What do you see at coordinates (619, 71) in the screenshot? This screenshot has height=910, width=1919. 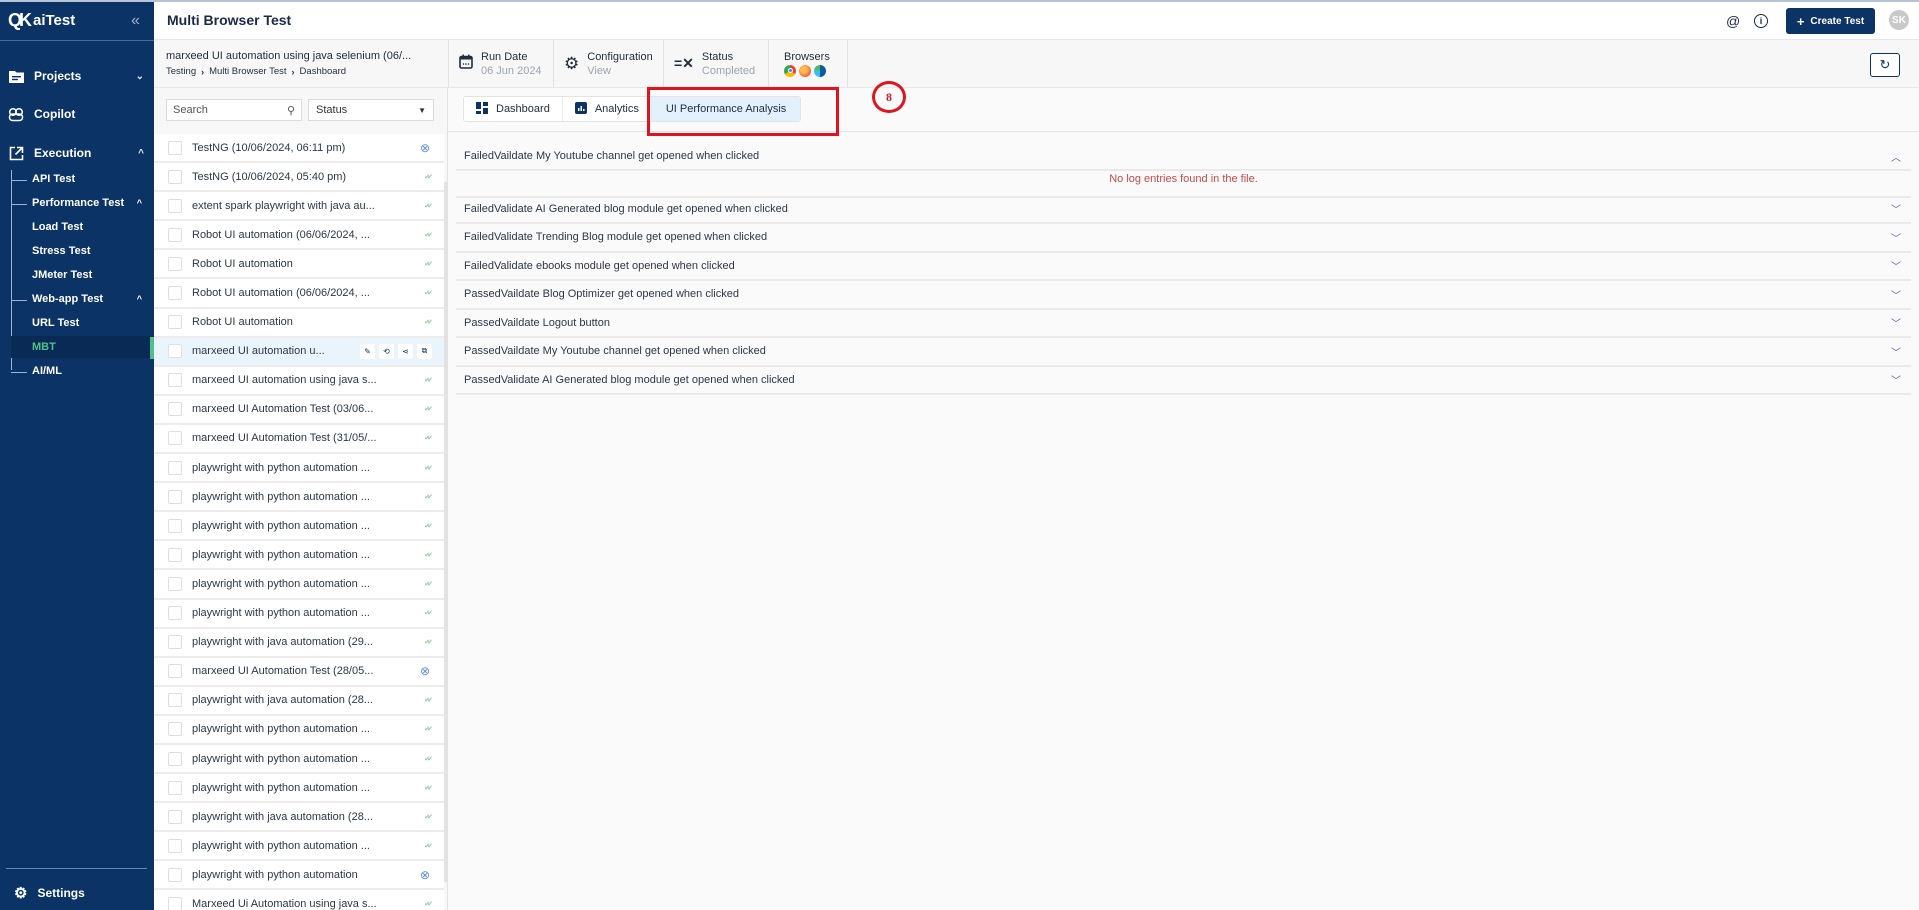 I see `configuration-view-link: View` at bounding box center [619, 71].